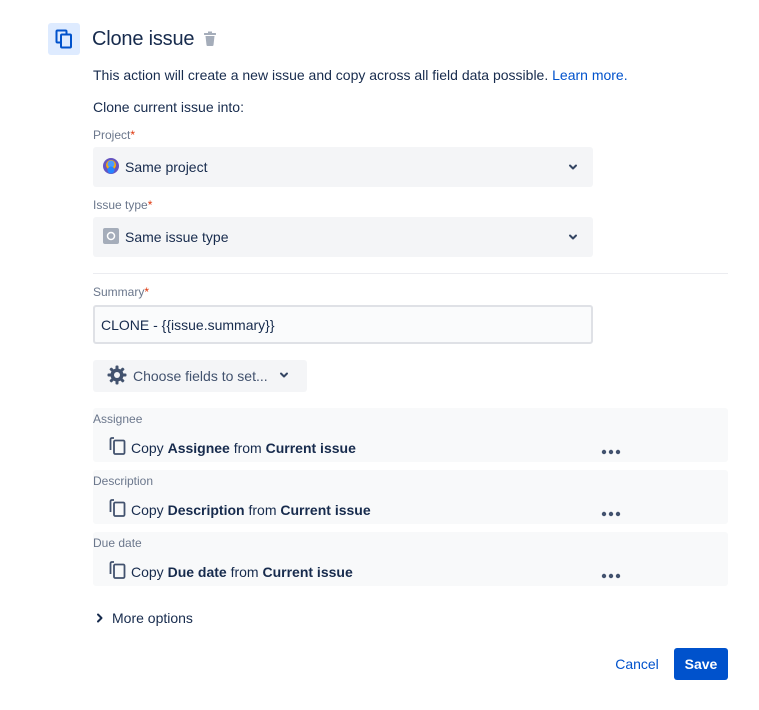  What do you see at coordinates (197, 571) in the screenshot?
I see `field-name: Due date` at bounding box center [197, 571].